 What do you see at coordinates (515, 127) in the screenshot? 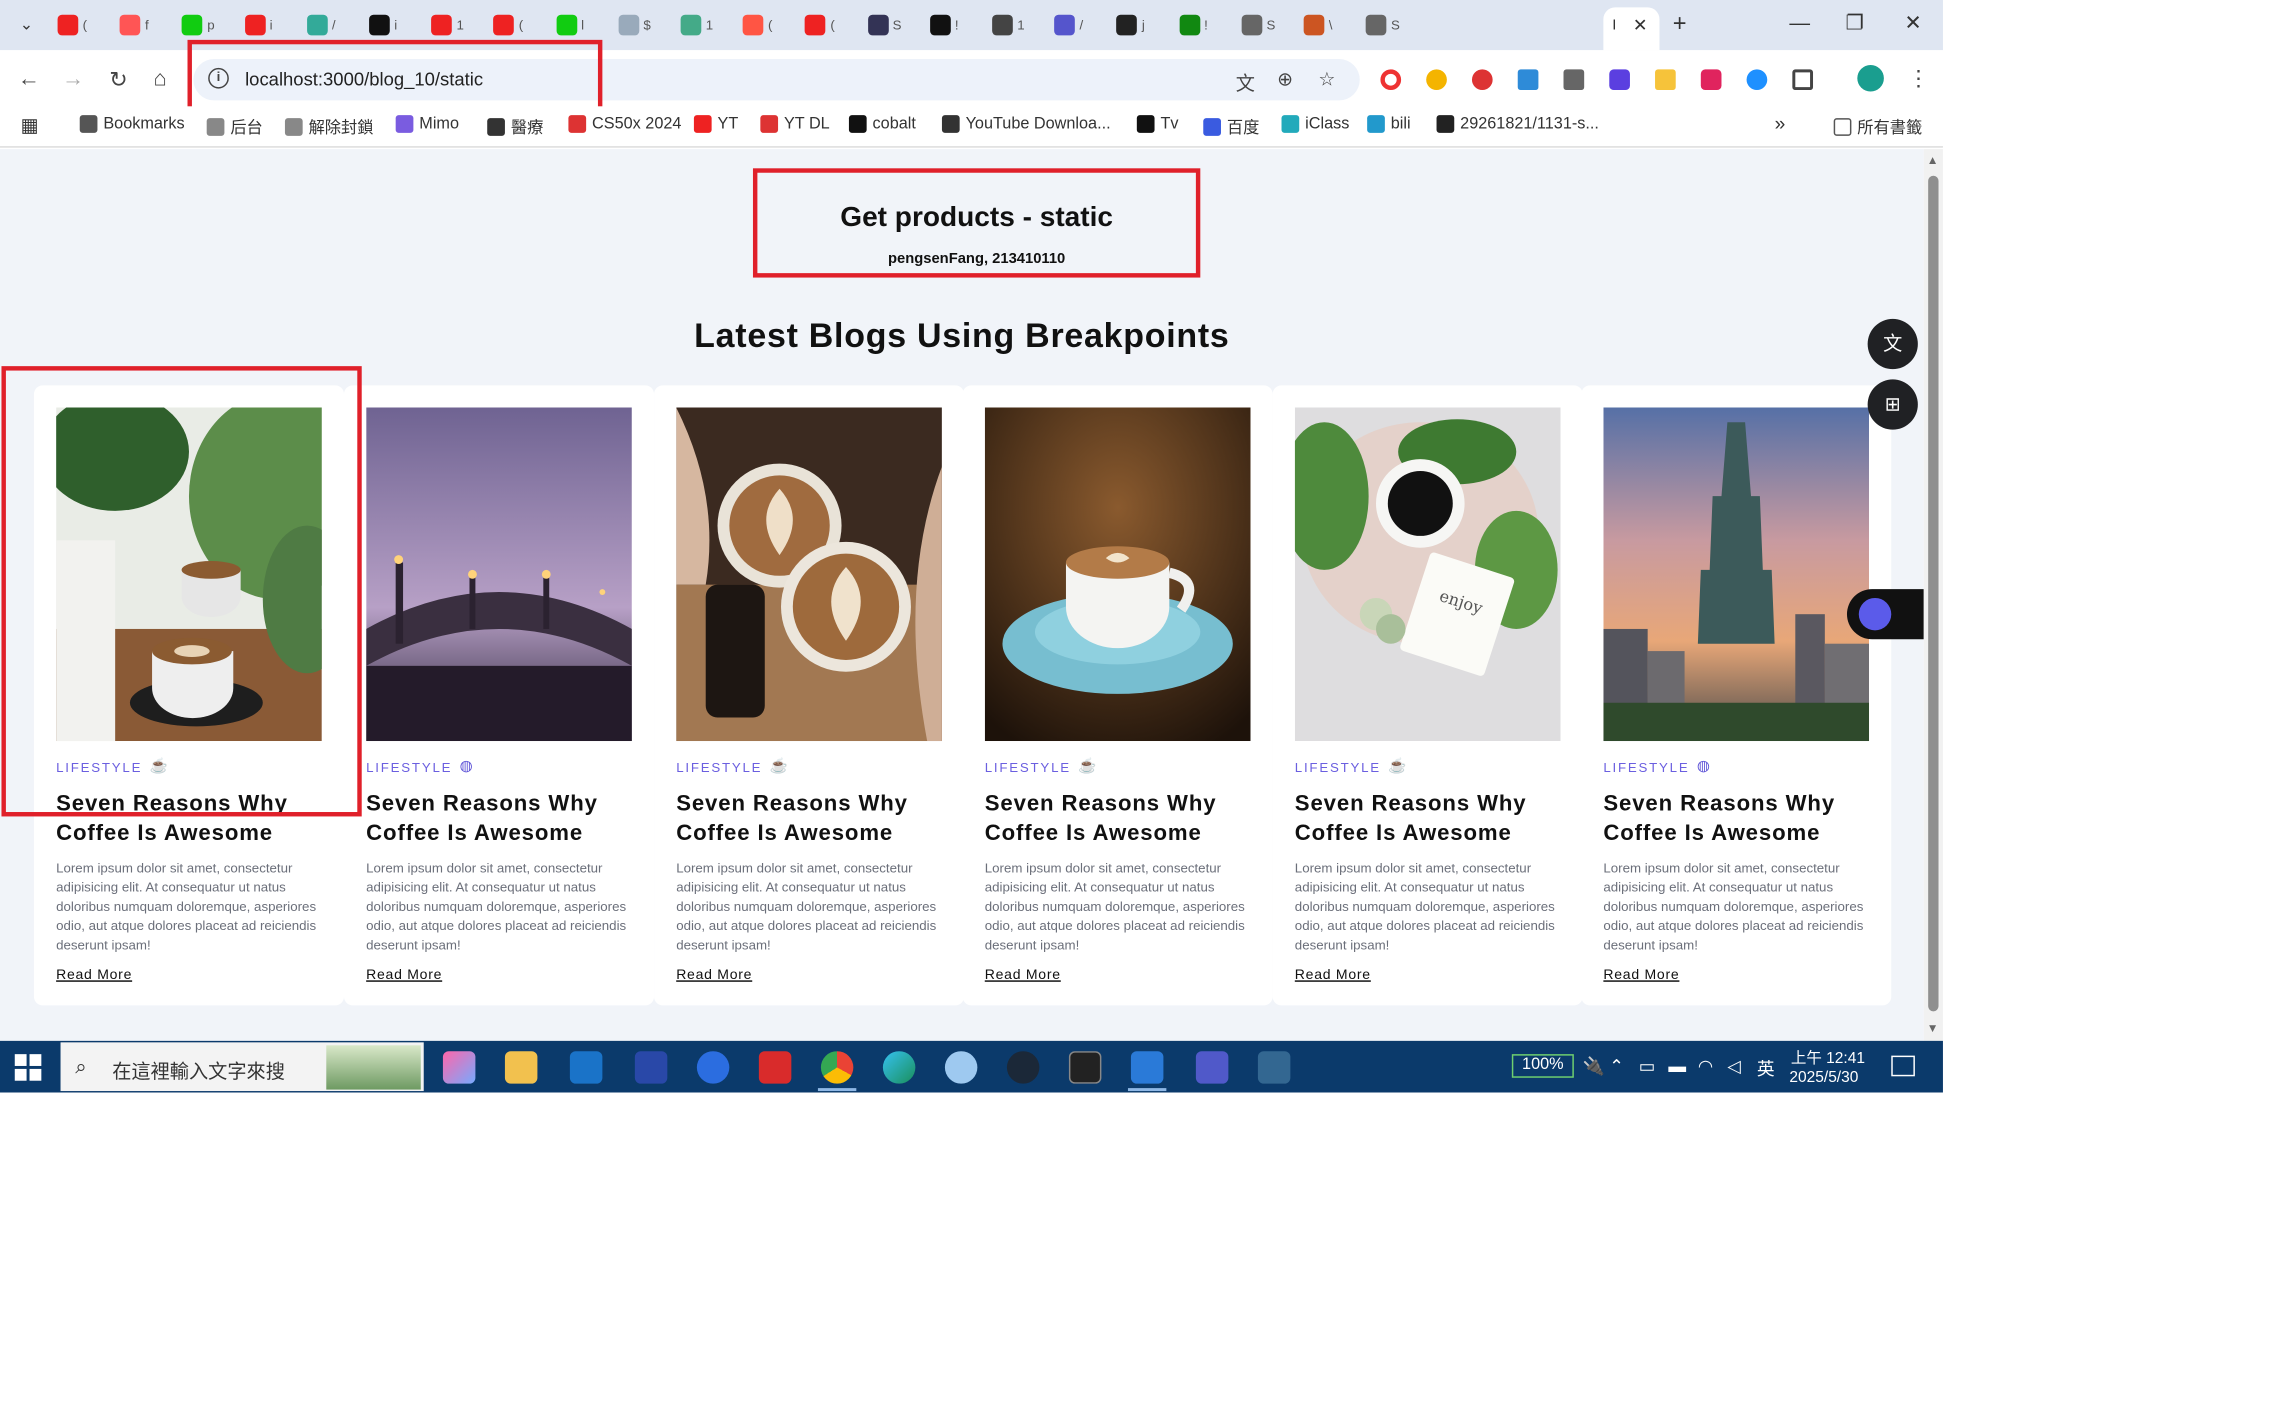
I see `bookmark-item: 醫療` at bounding box center [515, 127].